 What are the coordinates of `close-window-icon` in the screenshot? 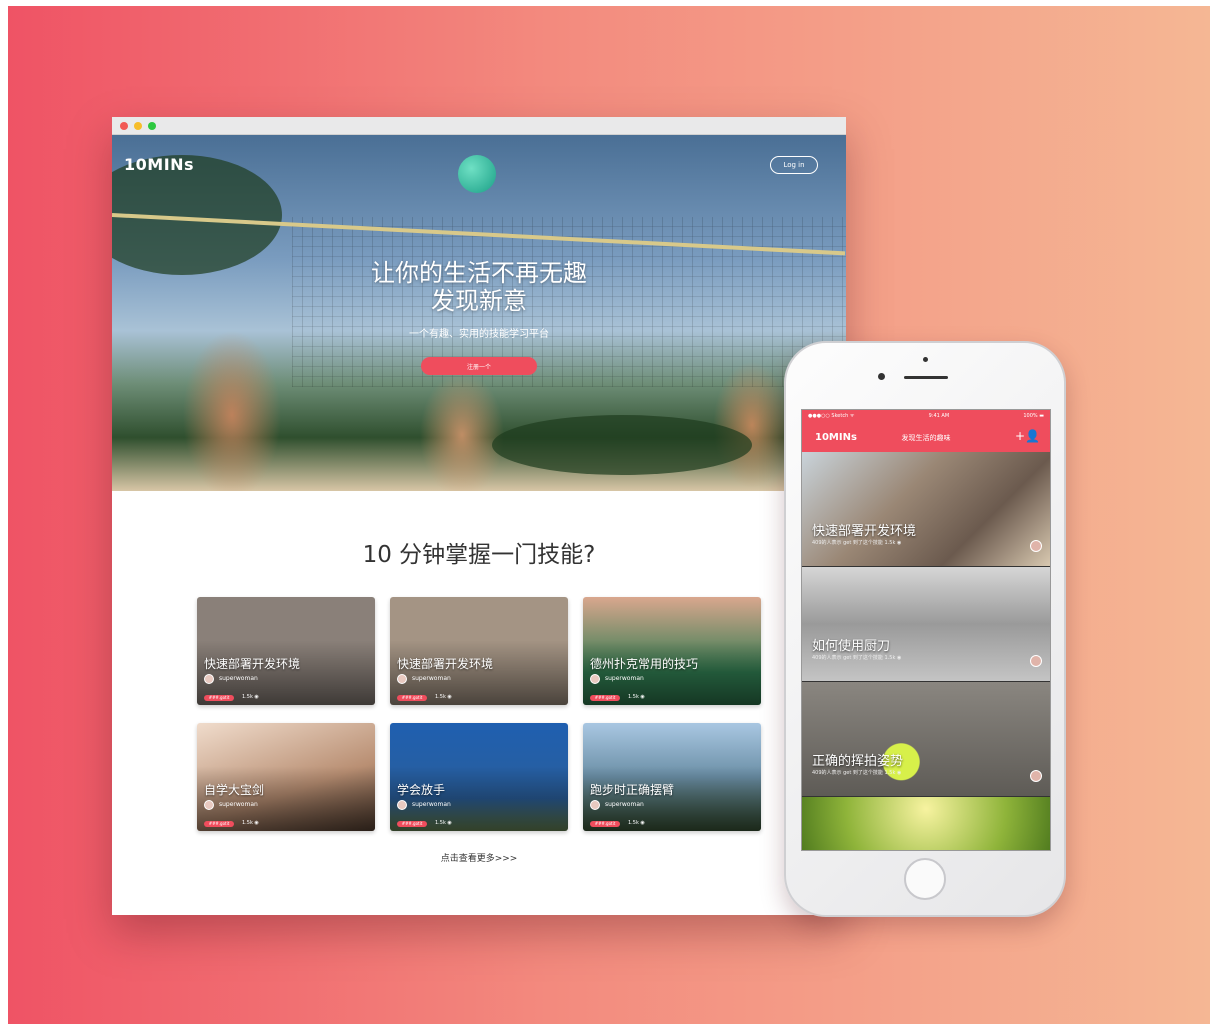 It's located at (124, 126).